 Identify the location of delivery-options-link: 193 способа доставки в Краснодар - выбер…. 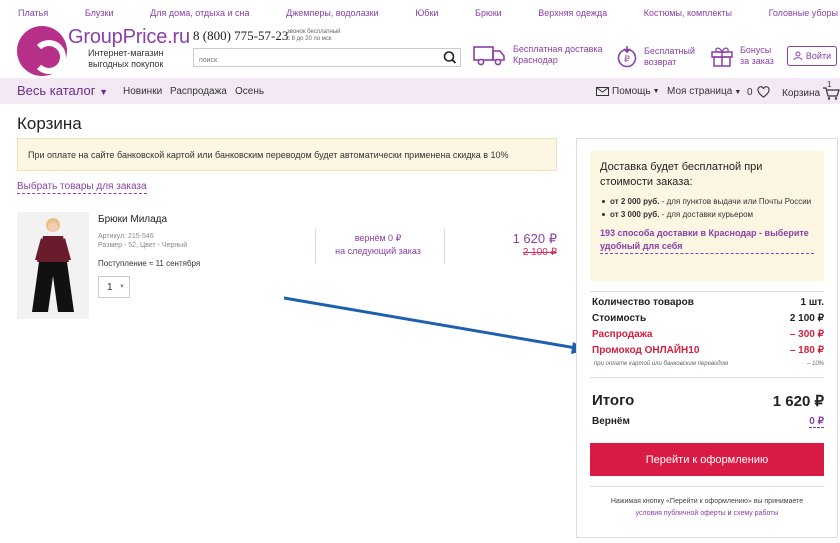
(707, 240).